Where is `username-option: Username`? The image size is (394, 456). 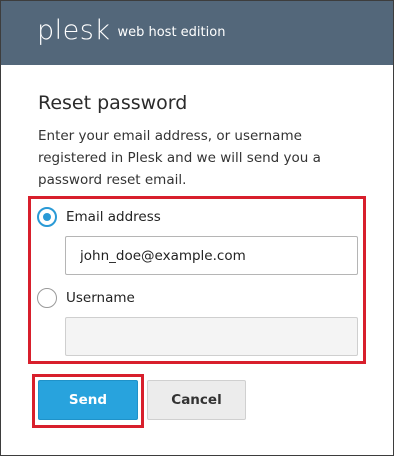 username-option: Username is located at coordinates (86, 298).